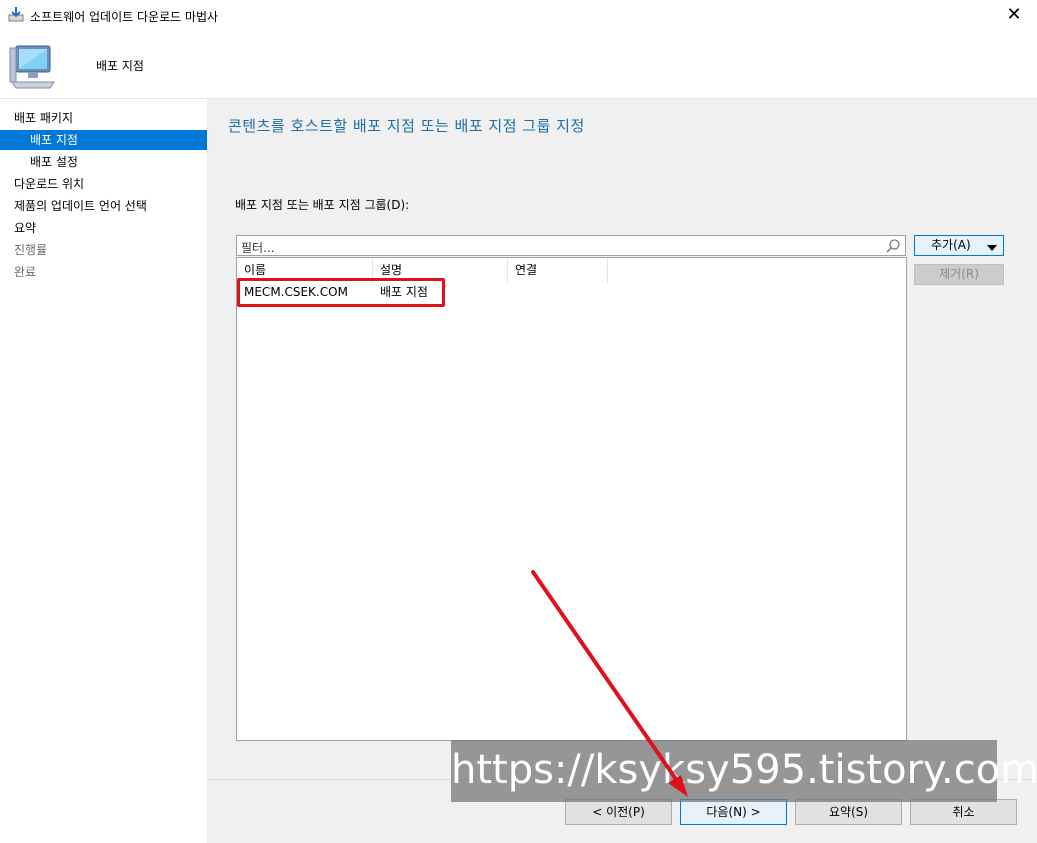  What do you see at coordinates (25, 272) in the screenshot?
I see `nav-item-completion: 완료` at bounding box center [25, 272].